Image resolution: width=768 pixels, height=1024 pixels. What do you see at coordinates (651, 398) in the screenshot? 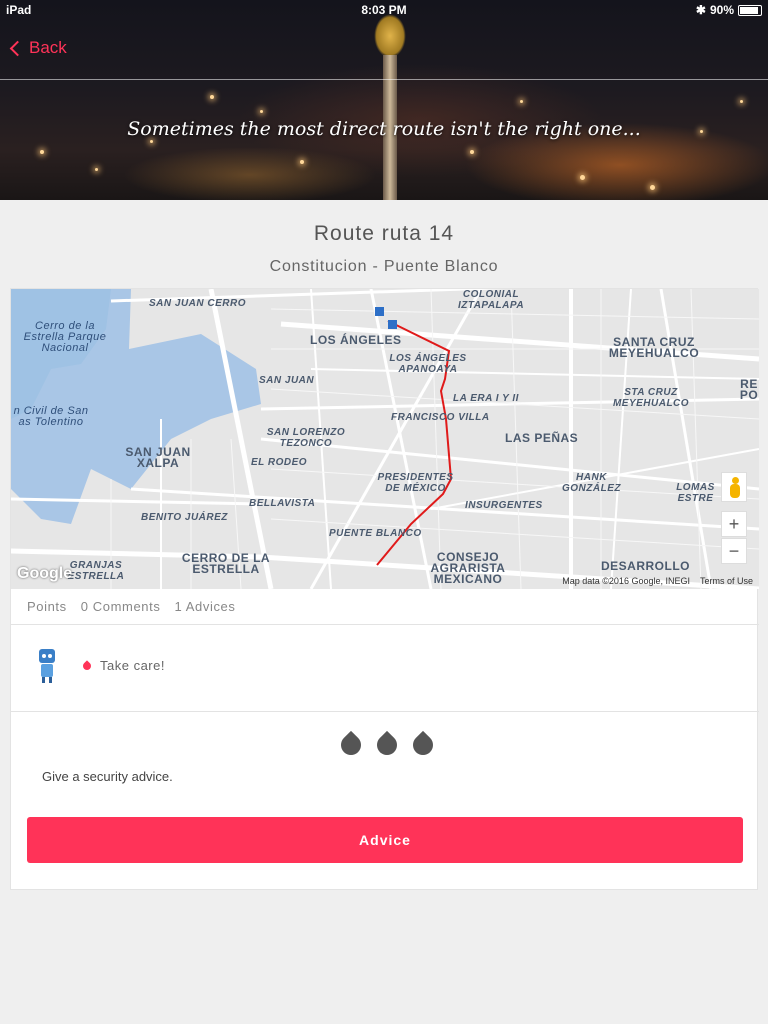
I see `map-label-sta-cruz-meyehualco: STA CRUZ MEYEHUALCO` at bounding box center [651, 398].